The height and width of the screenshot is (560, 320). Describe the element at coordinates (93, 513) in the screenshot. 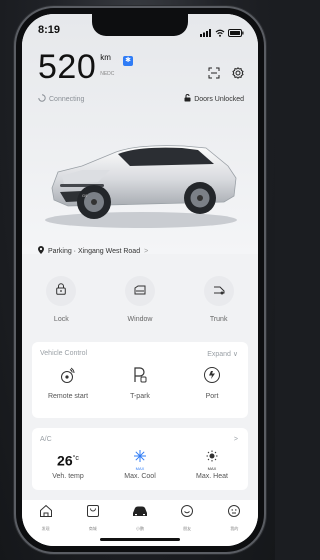

I see `store-icon` at that location.